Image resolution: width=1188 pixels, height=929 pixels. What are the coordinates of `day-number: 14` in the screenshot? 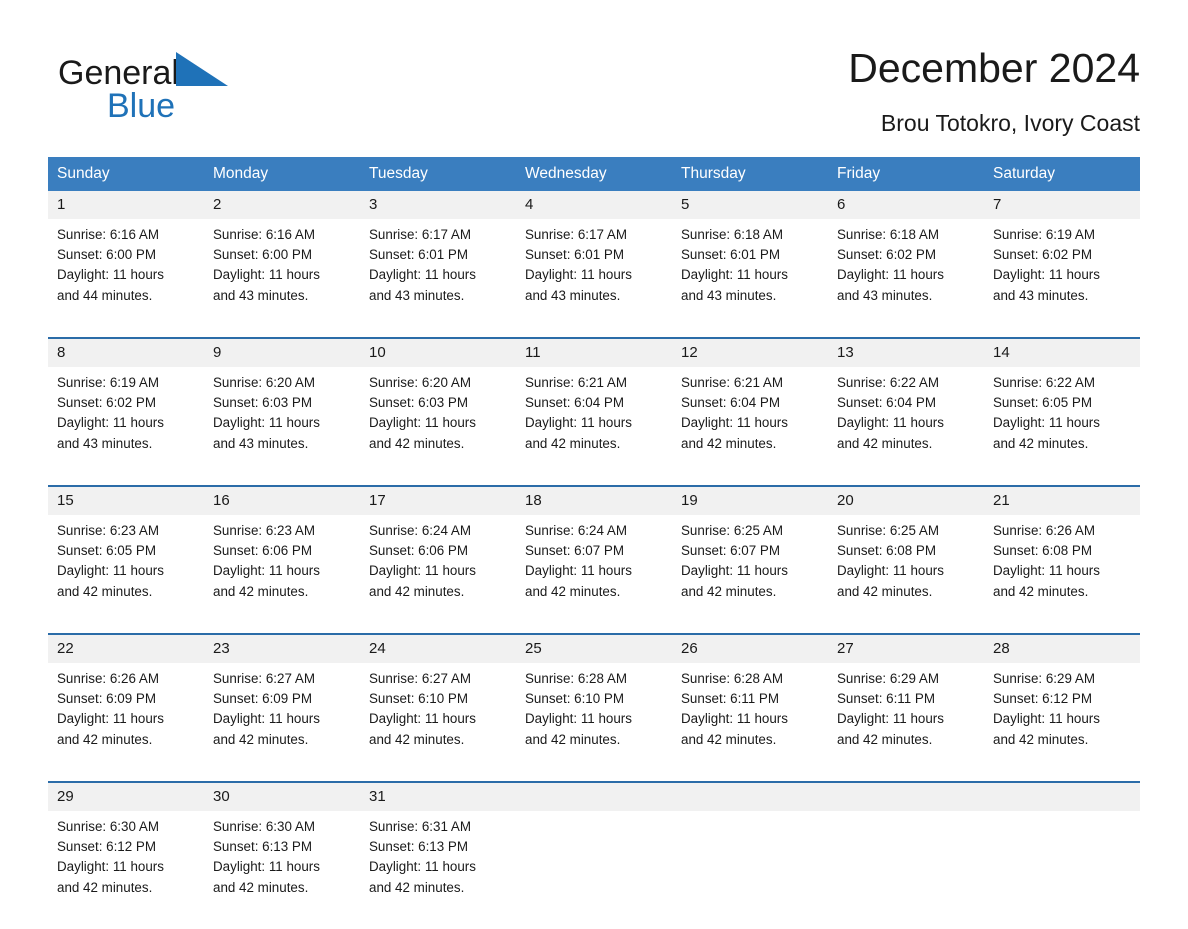 It's located at (1062, 352).